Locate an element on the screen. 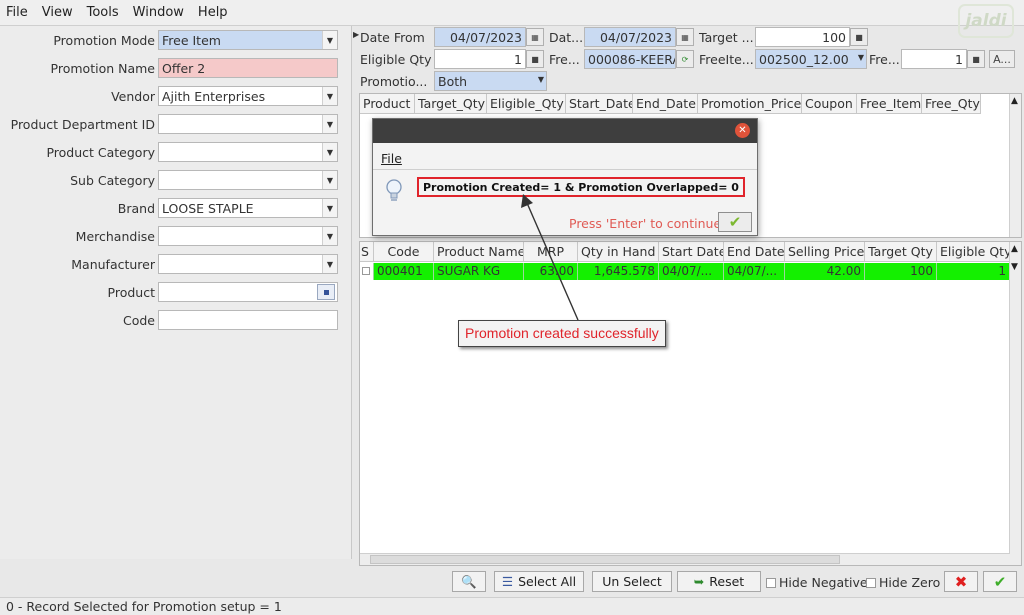 The height and width of the screenshot is (615, 1024). col-header: Product is located at coordinates (387, 104).